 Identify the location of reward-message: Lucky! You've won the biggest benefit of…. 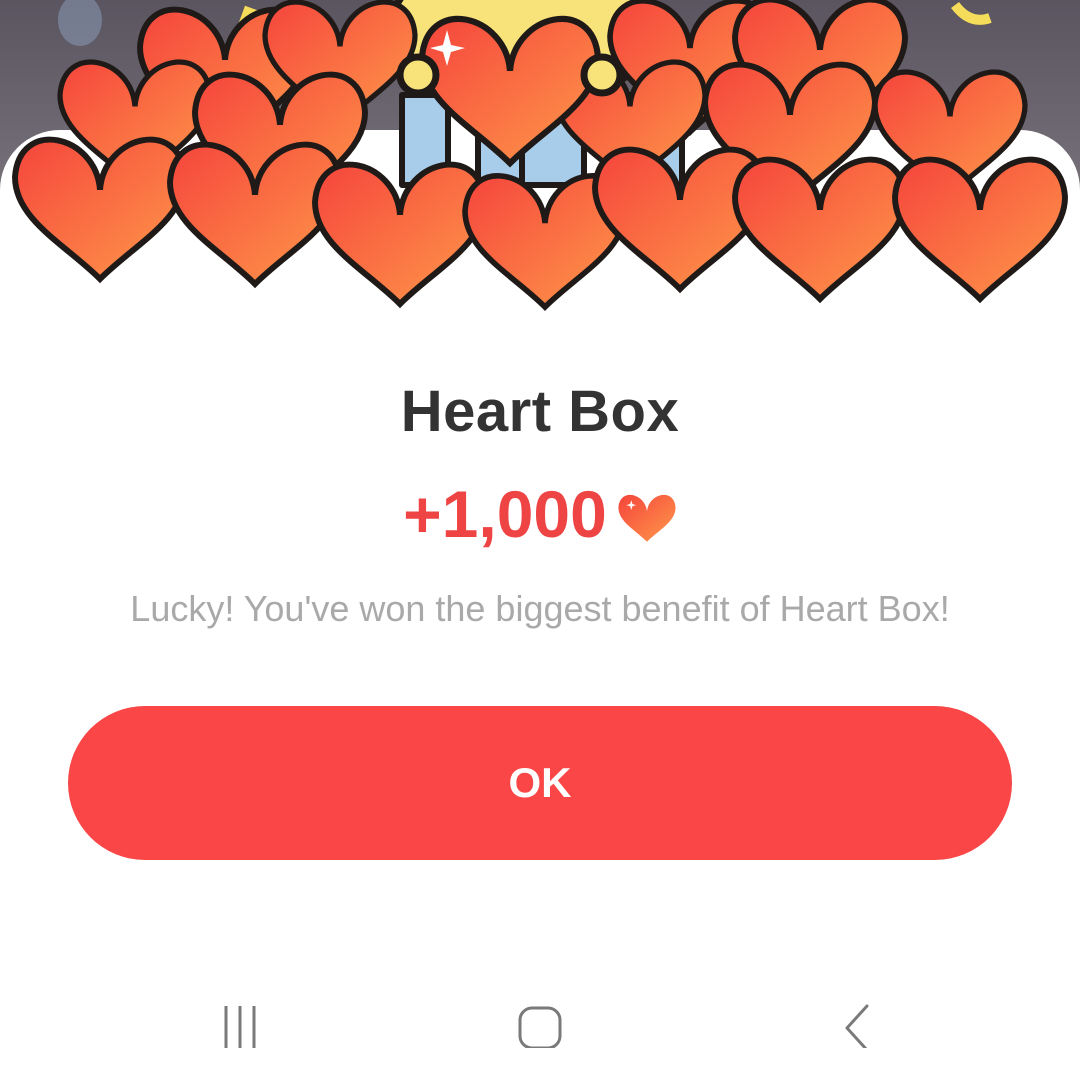
(540, 608).